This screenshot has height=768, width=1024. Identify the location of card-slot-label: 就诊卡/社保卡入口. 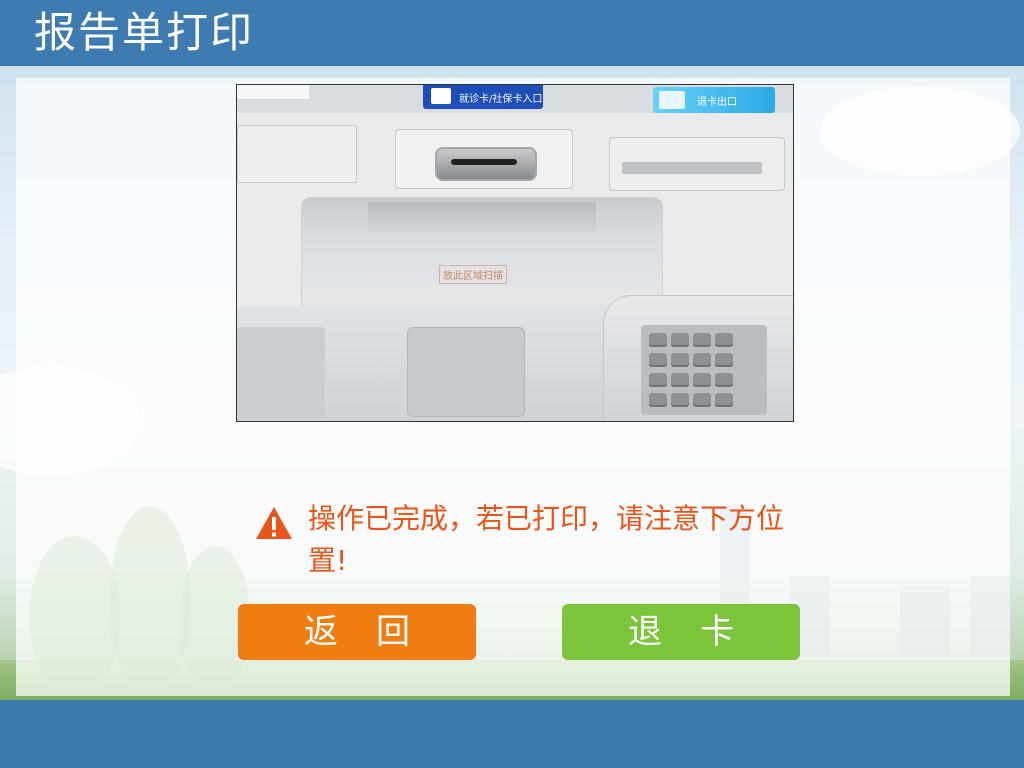
(483, 97).